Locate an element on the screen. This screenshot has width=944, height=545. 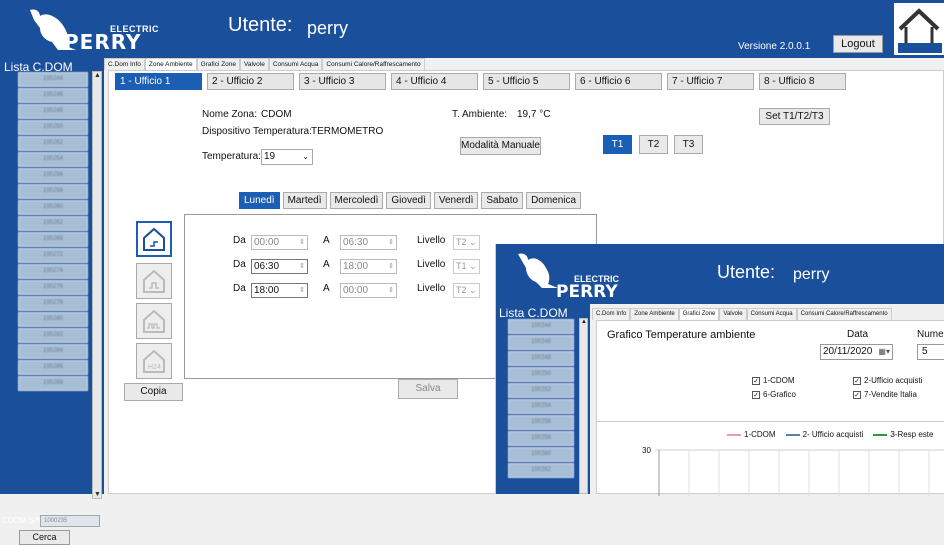
overlay-tab-3: Valvole is located at coordinates (733, 314).